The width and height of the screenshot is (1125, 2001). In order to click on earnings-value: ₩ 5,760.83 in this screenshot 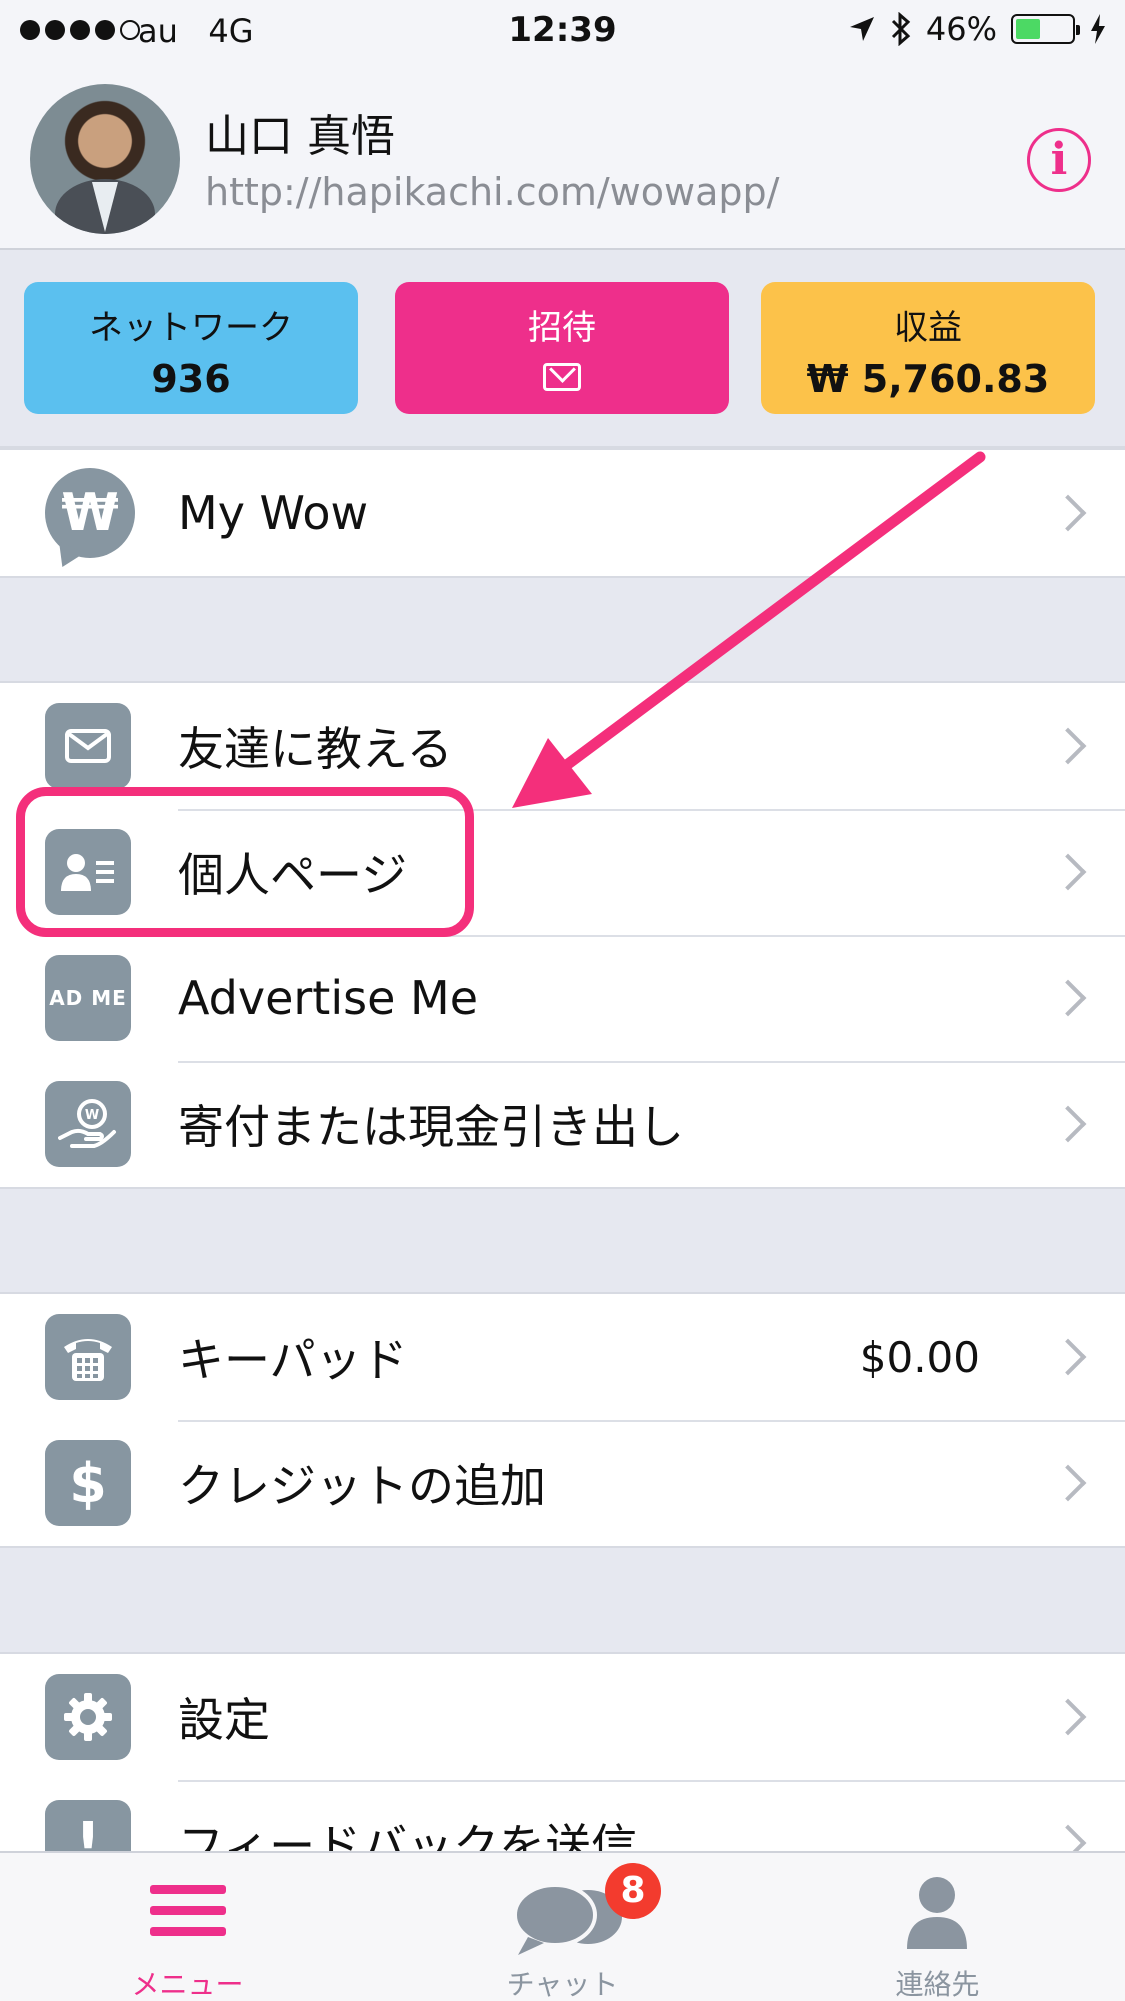, I will do `click(928, 379)`.